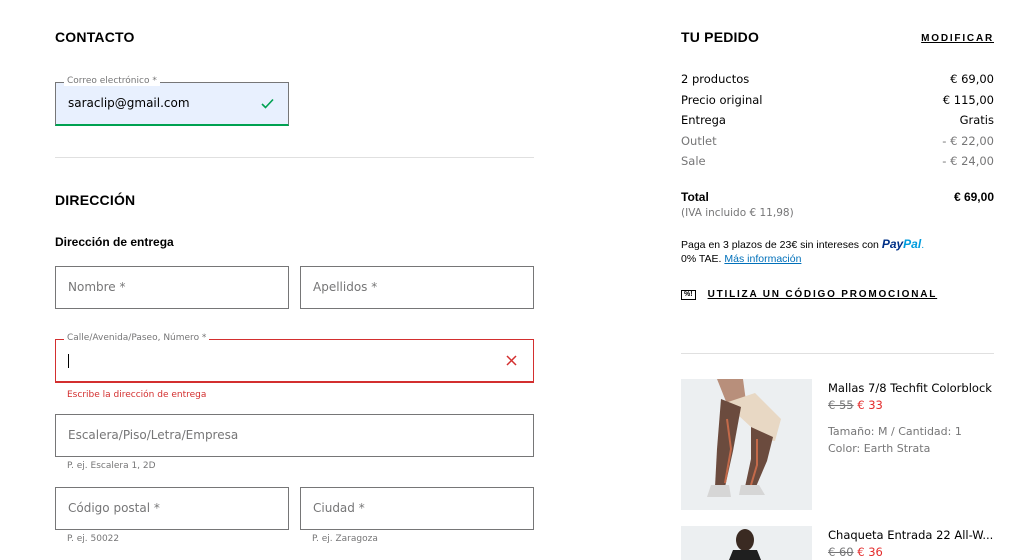  What do you see at coordinates (837, 353) in the screenshot?
I see `order-divider` at bounding box center [837, 353].